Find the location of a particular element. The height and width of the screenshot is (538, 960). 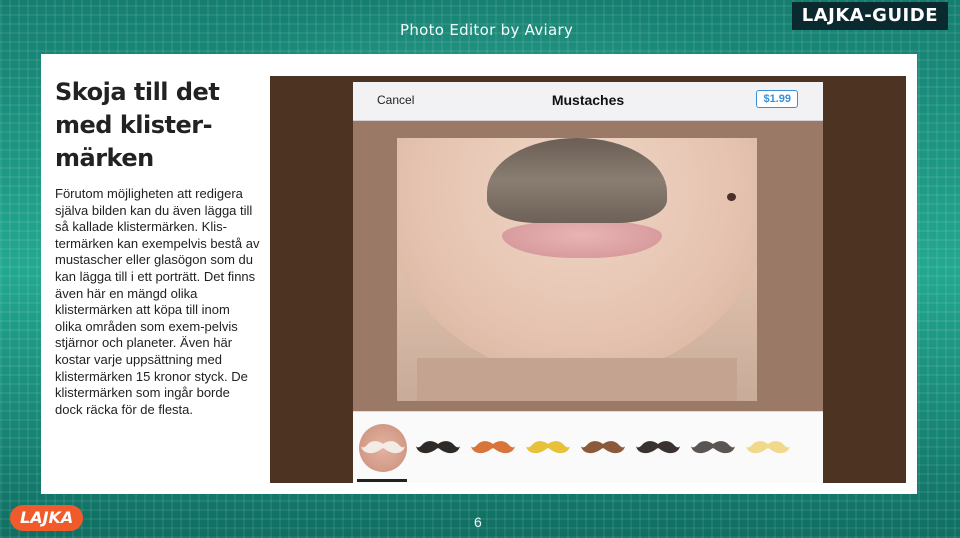

sticker-blonde-mustache-button is located at coordinates (768, 448).